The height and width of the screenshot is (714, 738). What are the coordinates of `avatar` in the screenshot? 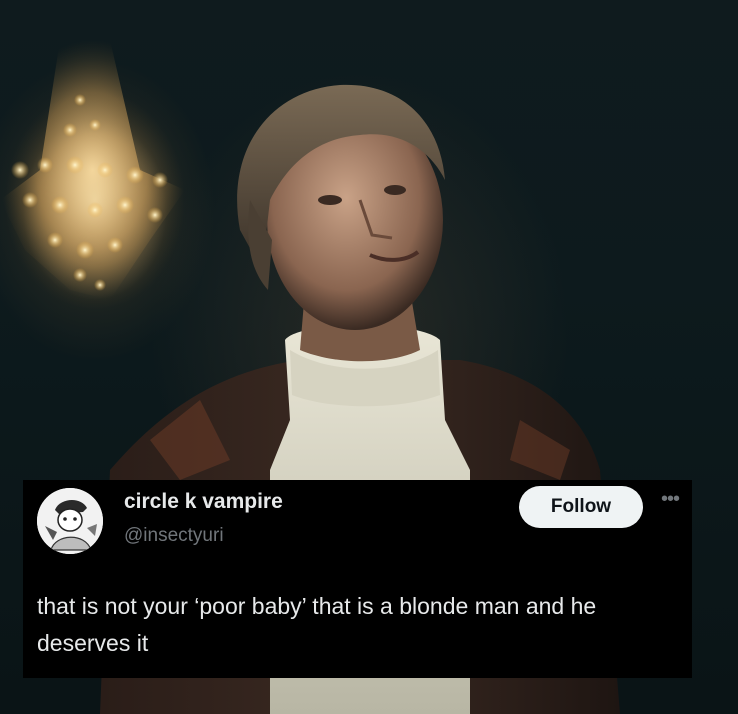 It's located at (70, 521).